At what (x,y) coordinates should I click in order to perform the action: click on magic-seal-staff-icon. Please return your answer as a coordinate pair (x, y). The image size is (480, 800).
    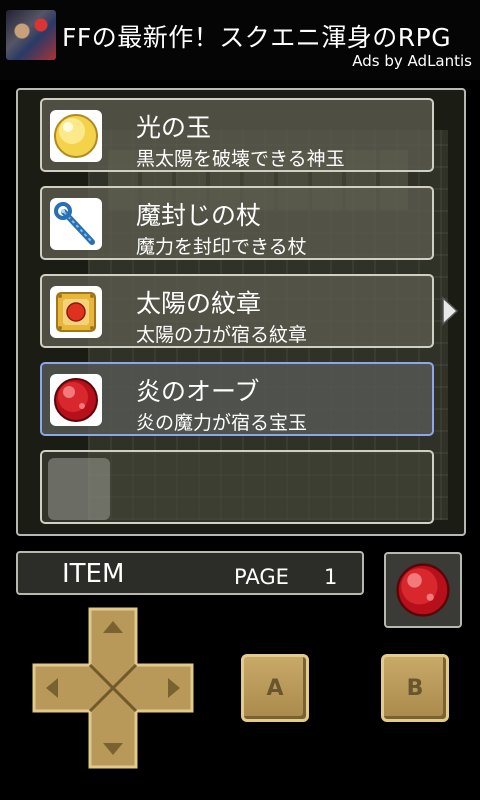
    Looking at the image, I should click on (76, 224).